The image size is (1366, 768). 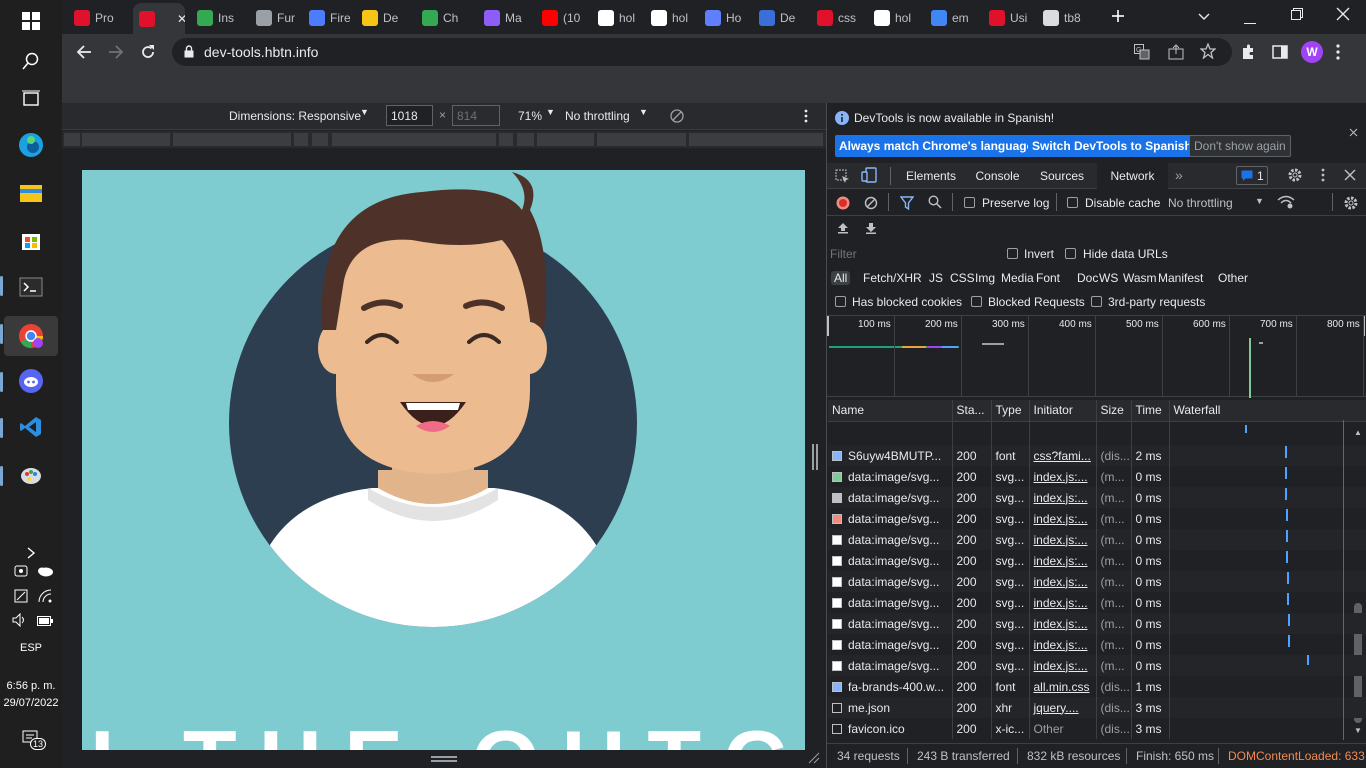 What do you see at coordinates (1063, 728) in the screenshot?
I see `cell-initiator: Other` at bounding box center [1063, 728].